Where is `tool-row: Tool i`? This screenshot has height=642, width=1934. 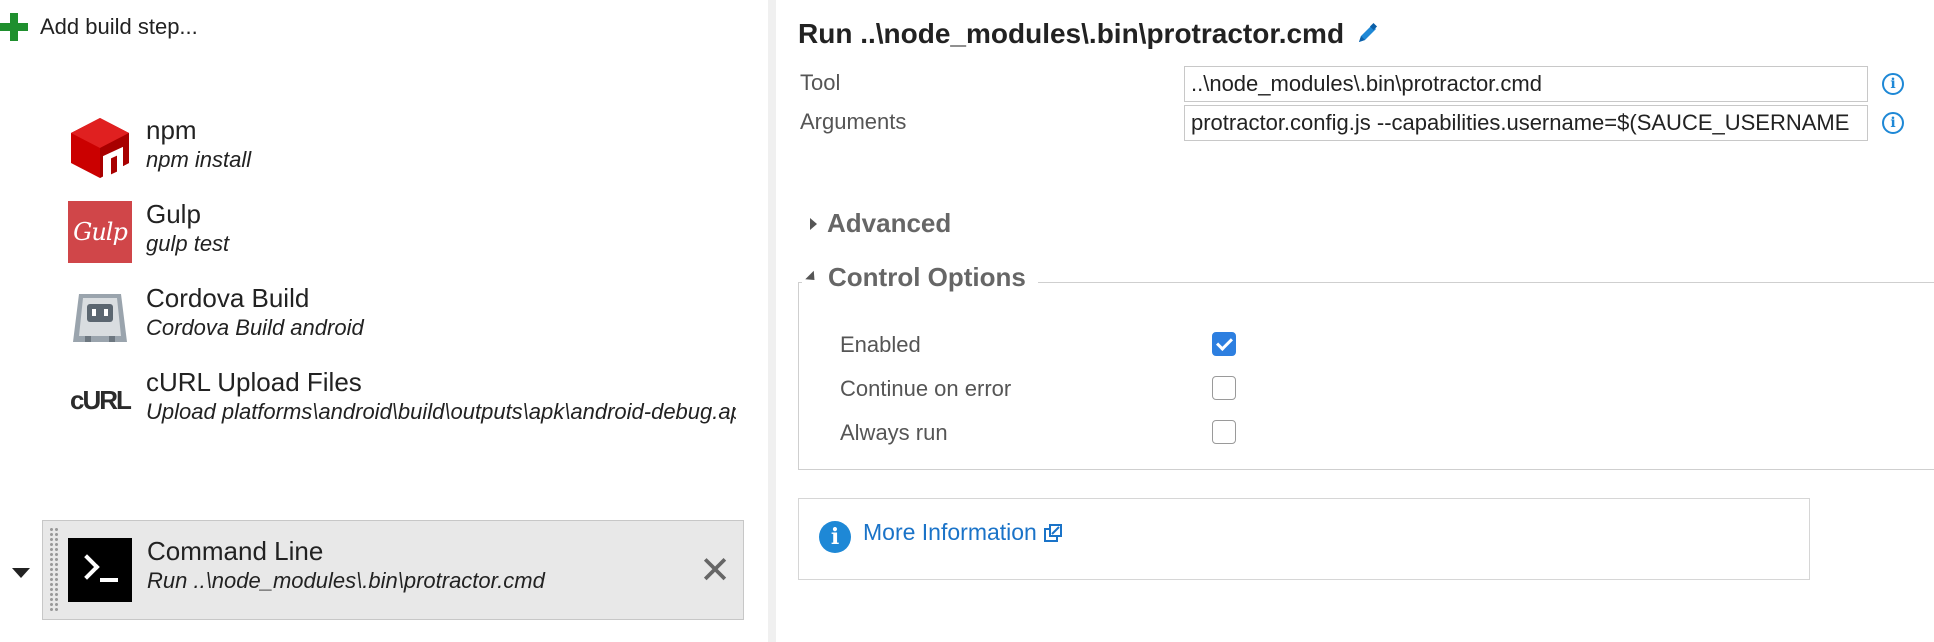 tool-row: Tool i is located at coordinates (1355, 84).